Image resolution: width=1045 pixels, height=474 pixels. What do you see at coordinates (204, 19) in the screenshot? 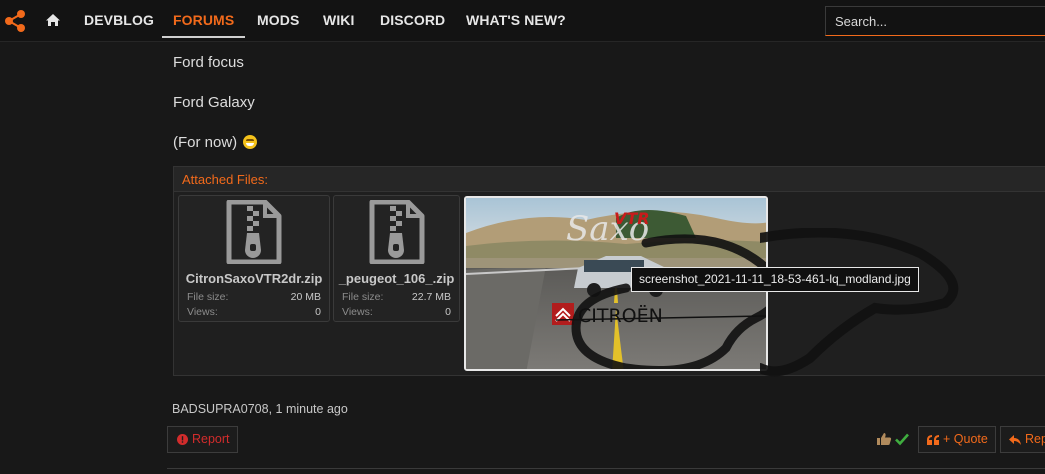
I see `nav-forums: FORUMS` at bounding box center [204, 19].